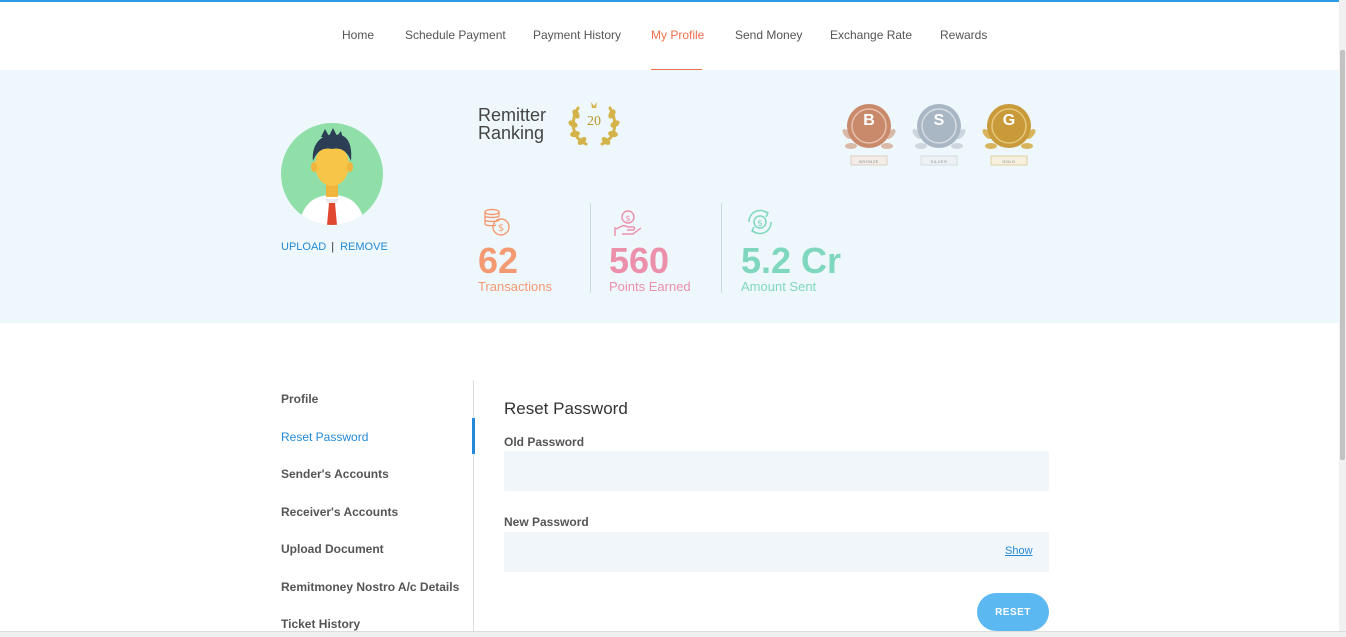  What do you see at coordinates (594, 121) in the screenshot?
I see `ranking-value: 20` at bounding box center [594, 121].